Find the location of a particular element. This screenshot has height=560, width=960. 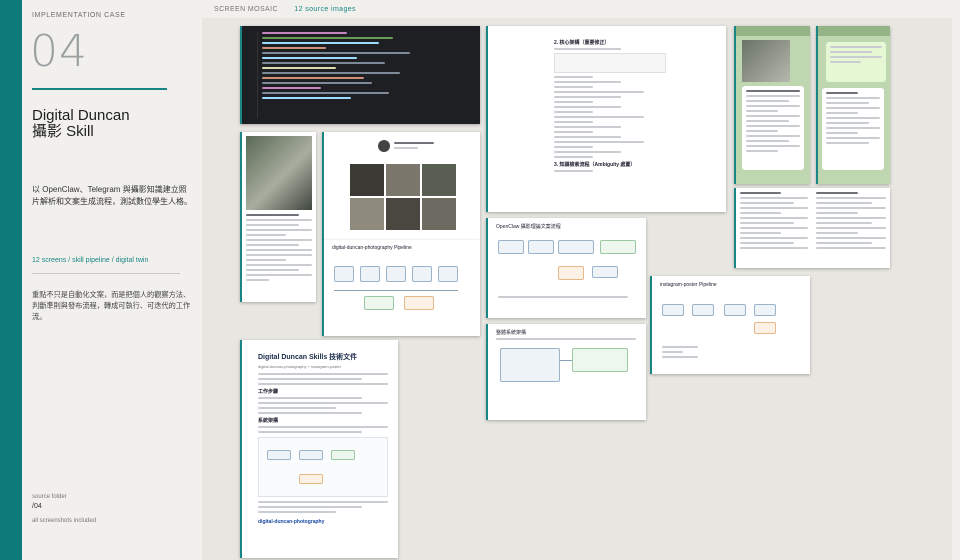

screenshot-photography-pipeline: digital-duncan-photography Pipeline is located at coordinates (401, 288).